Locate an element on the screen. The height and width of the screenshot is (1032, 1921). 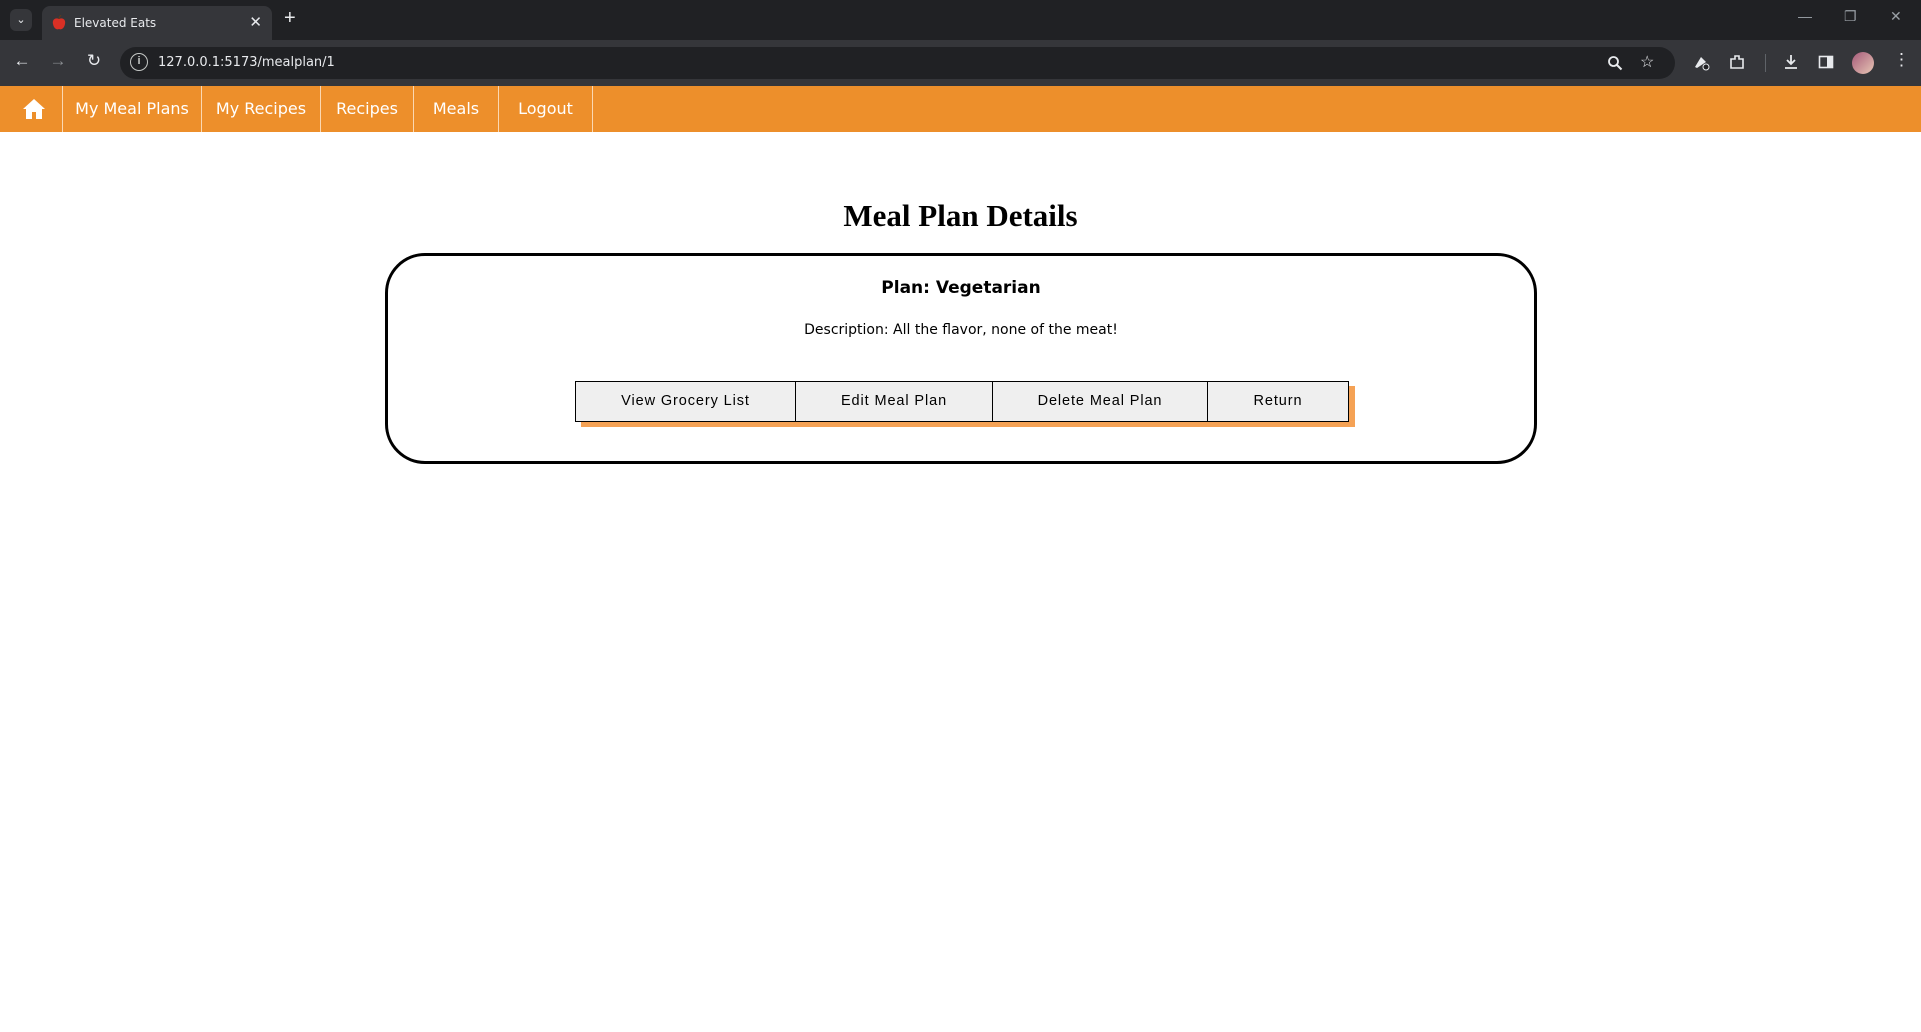
close-icon: ✕ is located at coordinates (255, 22).